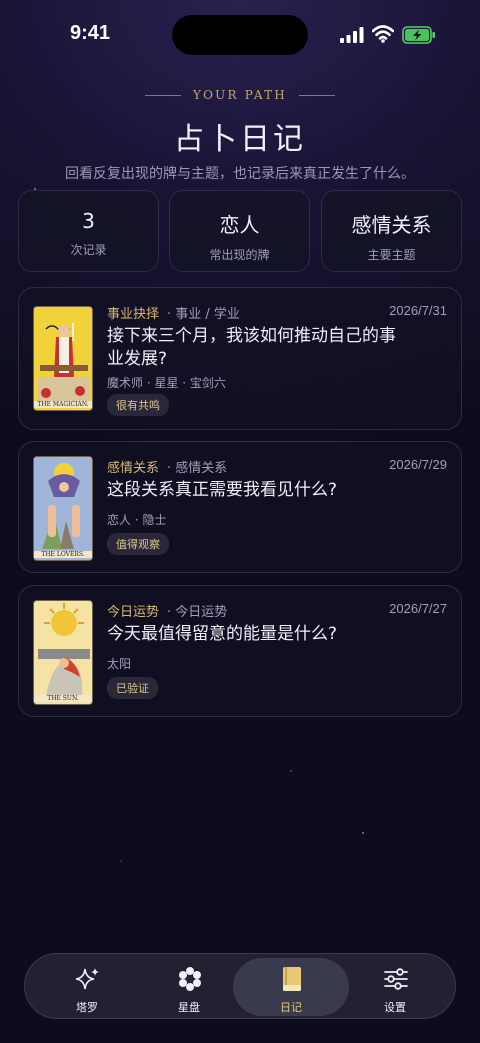 This screenshot has width=480, height=1043. What do you see at coordinates (119, 664) in the screenshot?
I see `entry-cards: 太阳` at bounding box center [119, 664].